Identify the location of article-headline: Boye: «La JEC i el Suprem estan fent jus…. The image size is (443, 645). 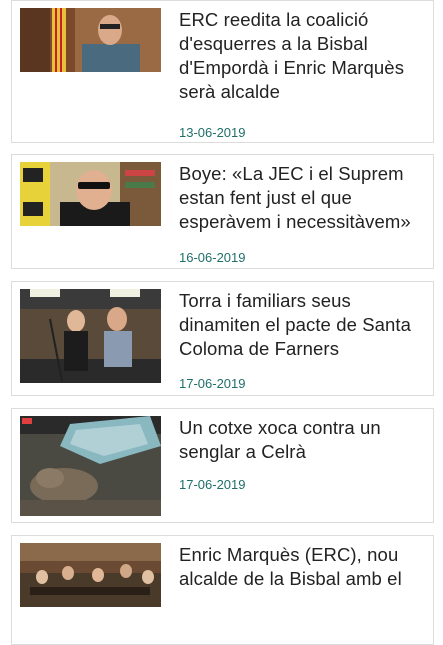
(301, 198).